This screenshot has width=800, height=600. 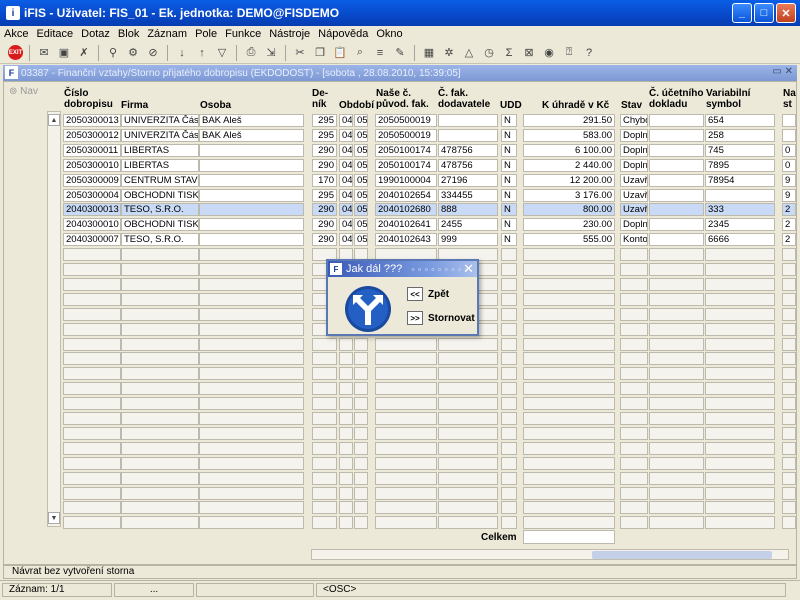 What do you see at coordinates (634, 150) in the screenshot?
I see `cell-stav: Doplně` at bounding box center [634, 150].